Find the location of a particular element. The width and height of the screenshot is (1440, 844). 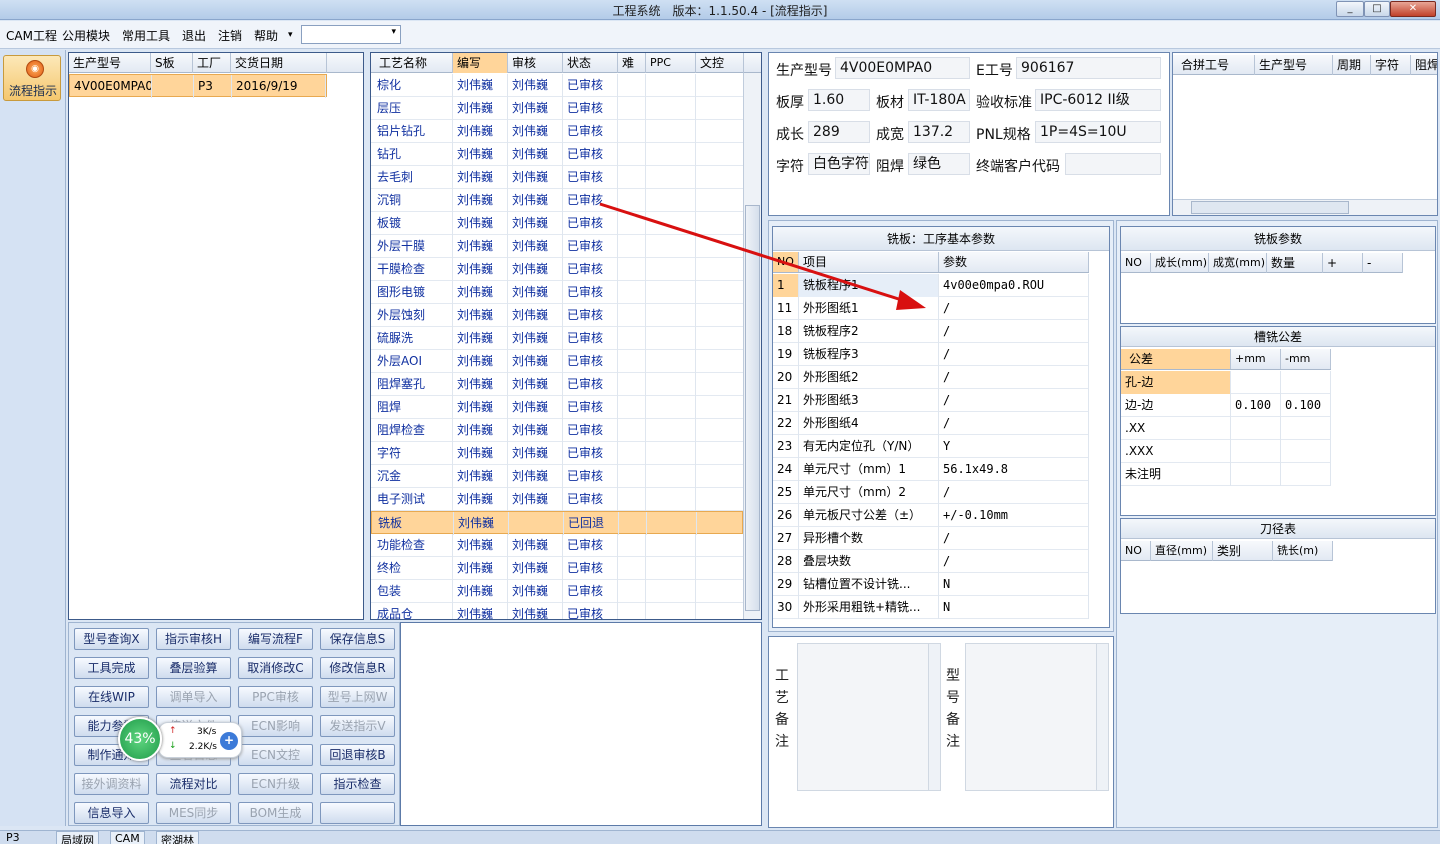

table-row: 外层AOI 刘伟巍 刘伟巍 已审核 is located at coordinates (557, 361).